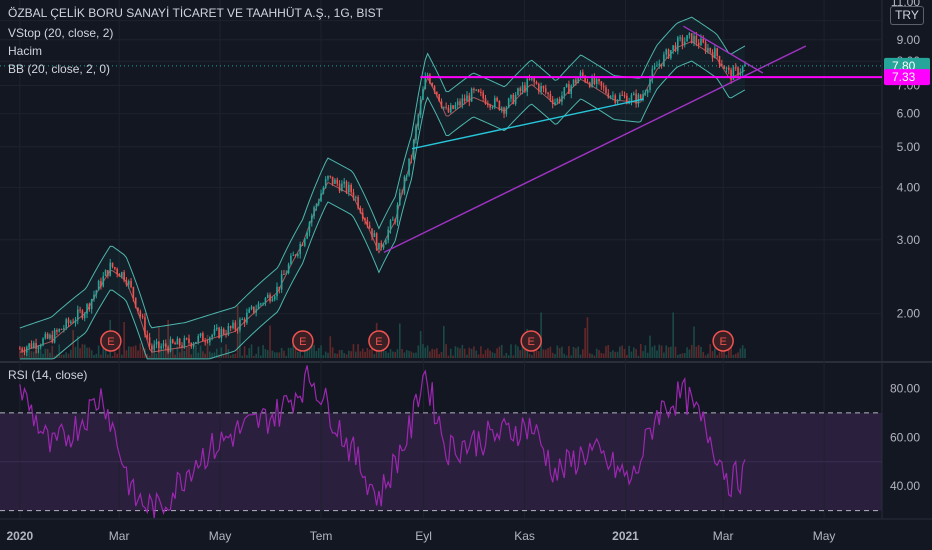 Image resolution: width=932 pixels, height=550 pixels. I want to click on time-axis-label: 2021, so click(625, 536).